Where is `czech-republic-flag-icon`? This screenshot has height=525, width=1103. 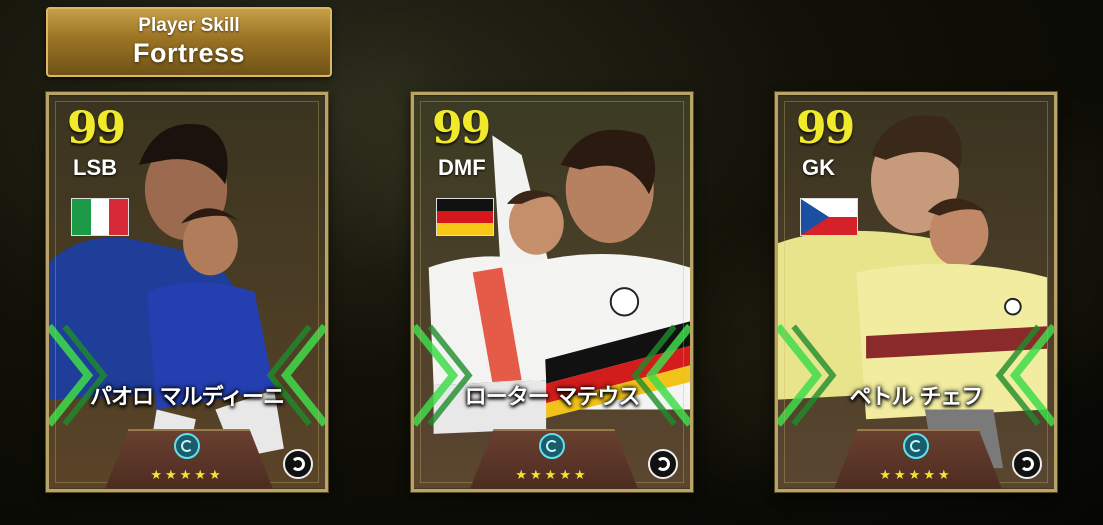
czech-republic-flag-icon is located at coordinates (829, 217).